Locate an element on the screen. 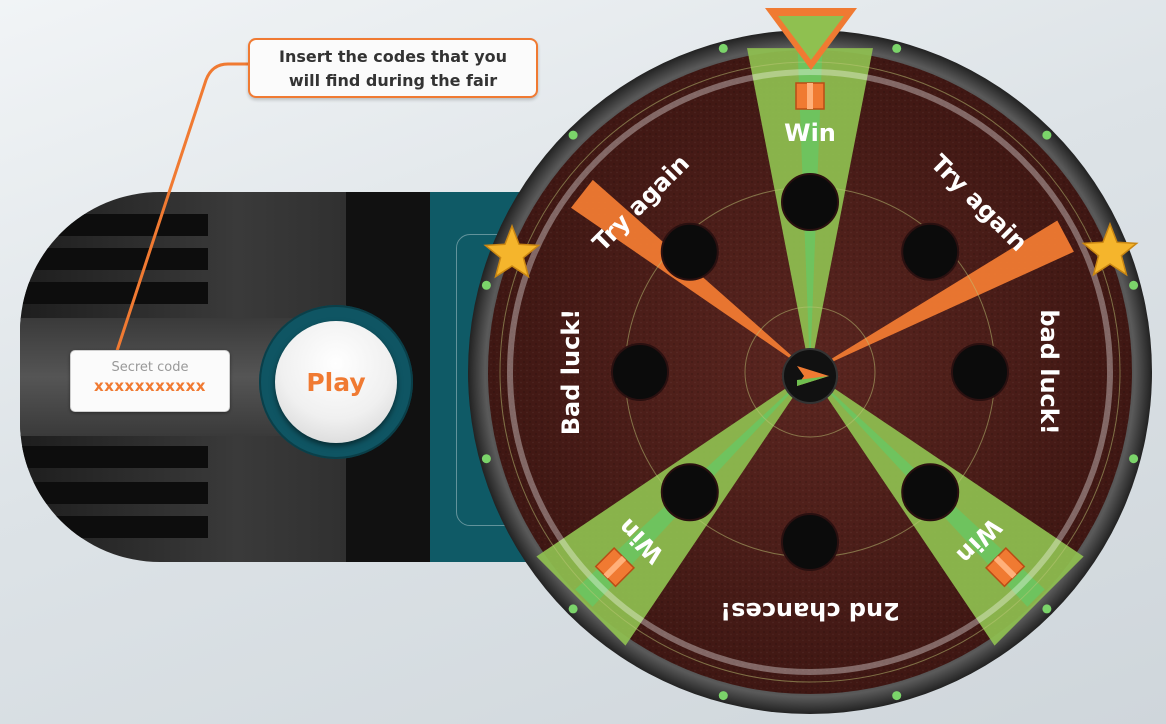 The width and height of the screenshot is (1166, 724). segment-label: Bad luck! is located at coordinates (571, 372).